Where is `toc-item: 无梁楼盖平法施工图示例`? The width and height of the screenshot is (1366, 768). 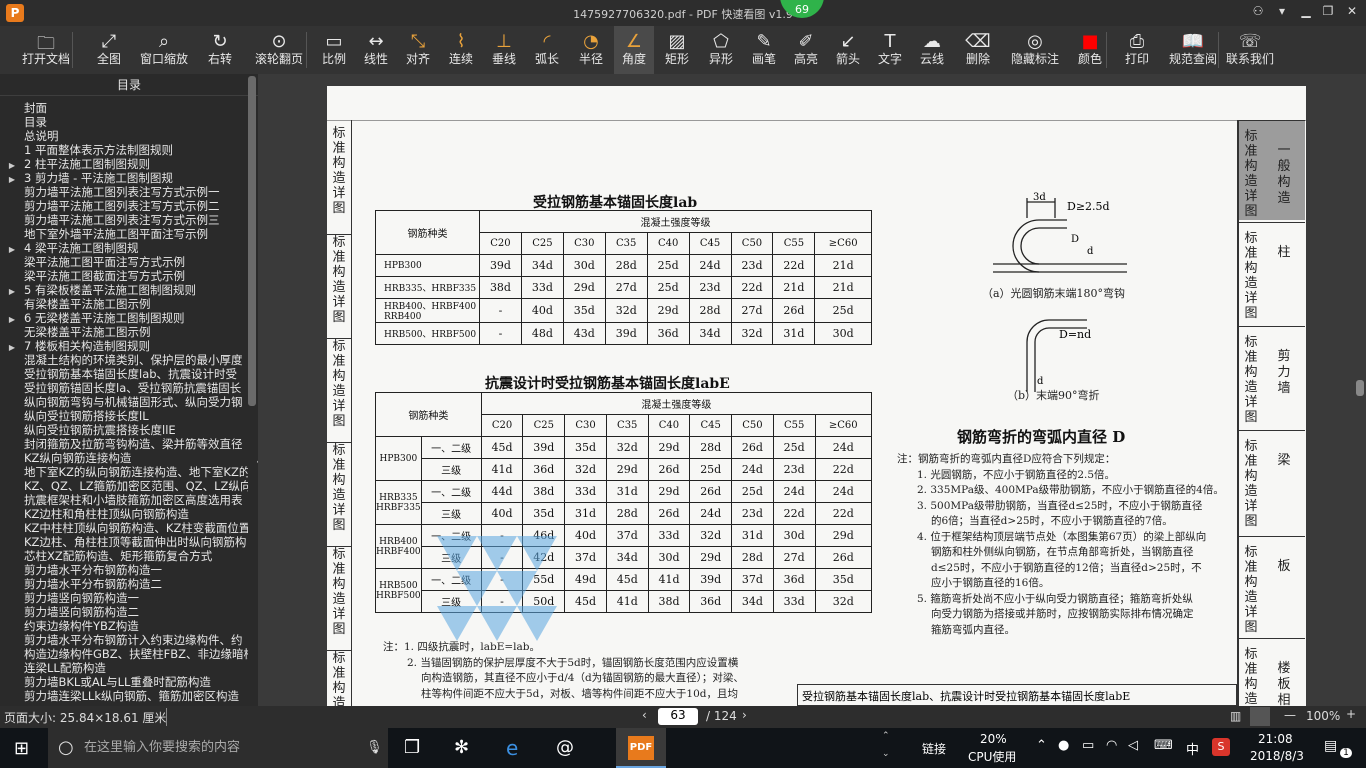 toc-item: 无梁楼盖平法施工图示例 is located at coordinates (124, 333).